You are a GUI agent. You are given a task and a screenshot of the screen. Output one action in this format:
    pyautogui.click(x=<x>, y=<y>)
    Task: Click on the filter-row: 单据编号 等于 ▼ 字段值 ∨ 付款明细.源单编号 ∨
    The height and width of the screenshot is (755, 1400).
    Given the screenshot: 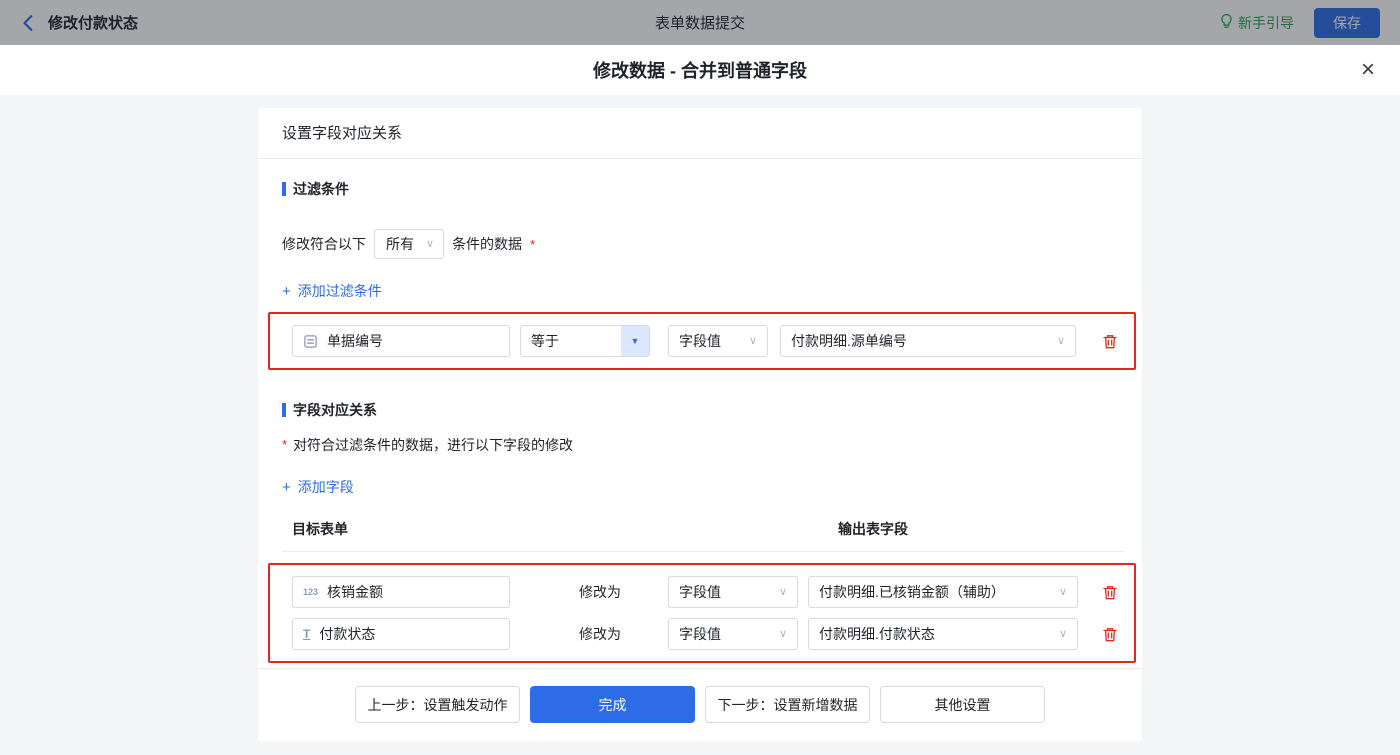 What is the action you would take?
    pyautogui.click(x=707, y=341)
    